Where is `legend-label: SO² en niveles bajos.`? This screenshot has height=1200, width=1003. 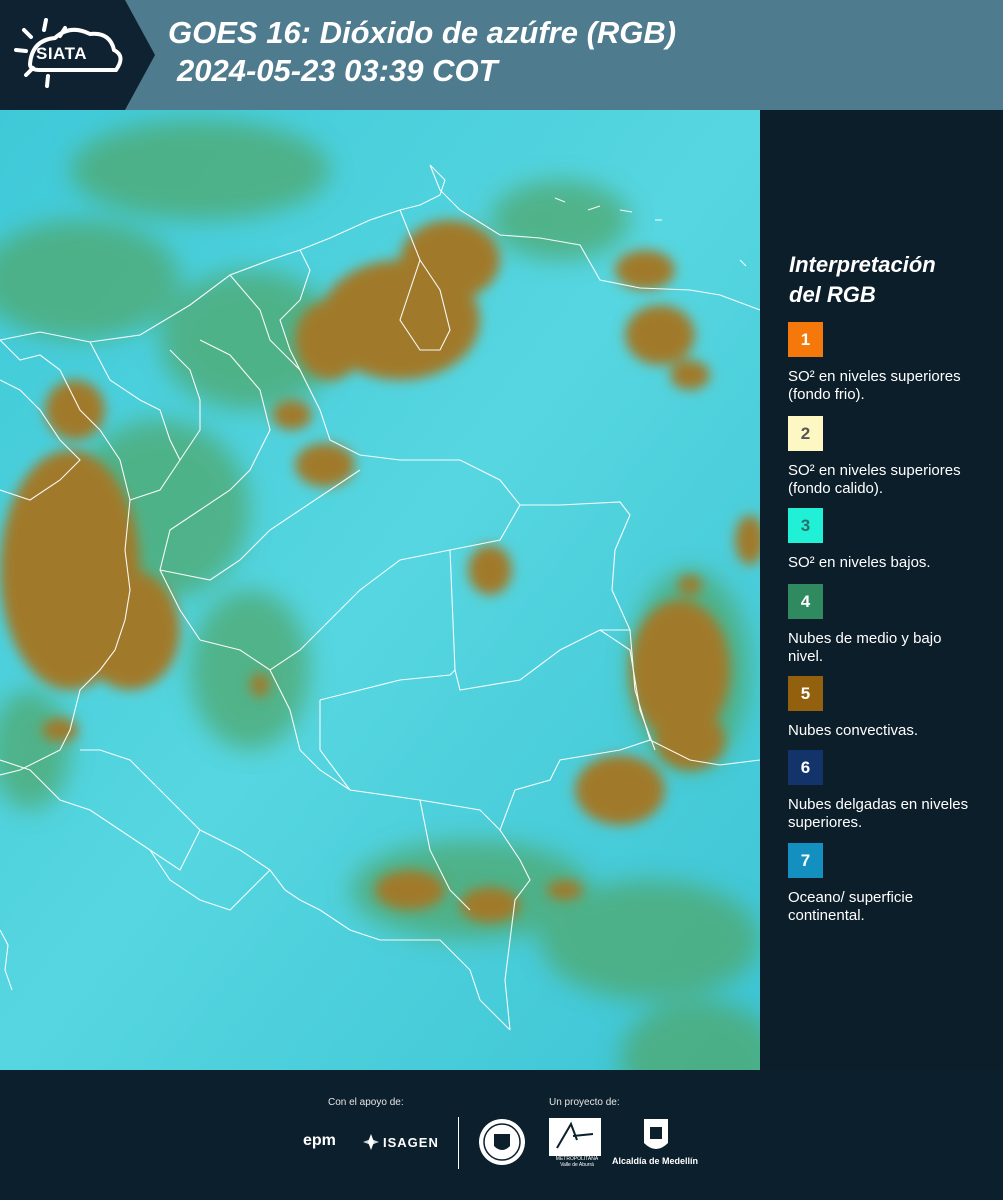 legend-label: SO² en niveles bajos. is located at coordinates (859, 562).